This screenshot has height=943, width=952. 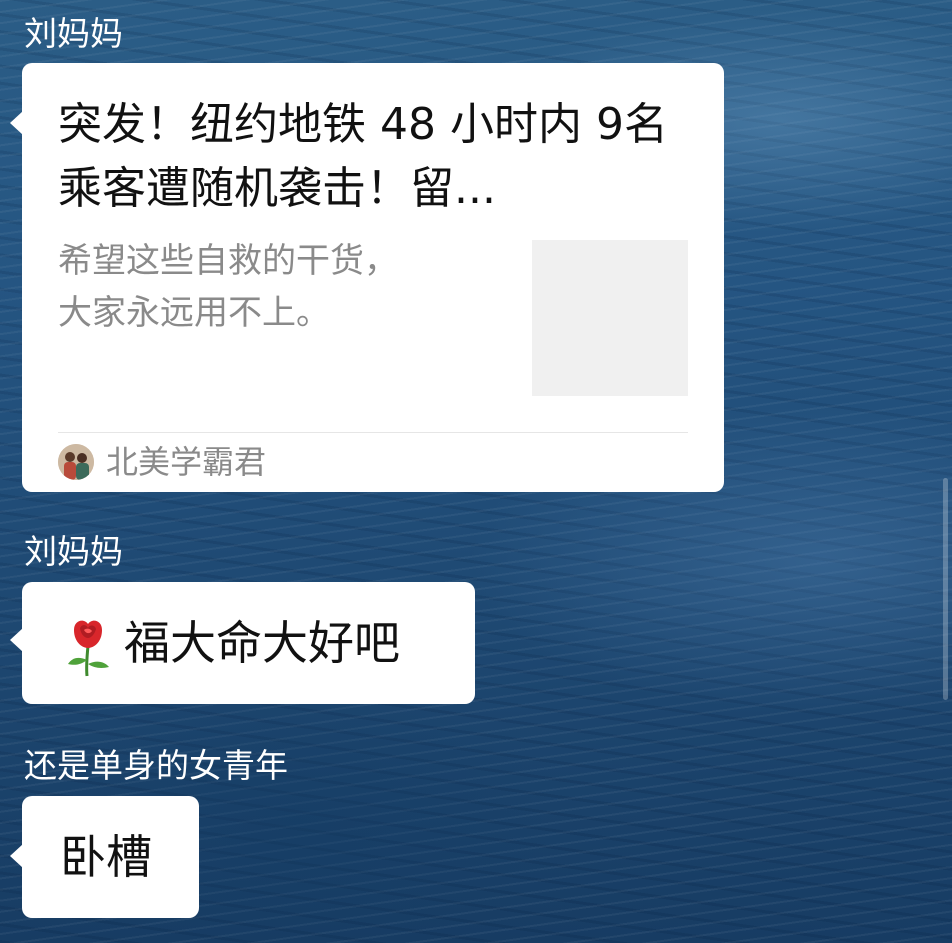 What do you see at coordinates (945, 589) in the screenshot?
I see `scrollbar` at bounding box center [945, 589].